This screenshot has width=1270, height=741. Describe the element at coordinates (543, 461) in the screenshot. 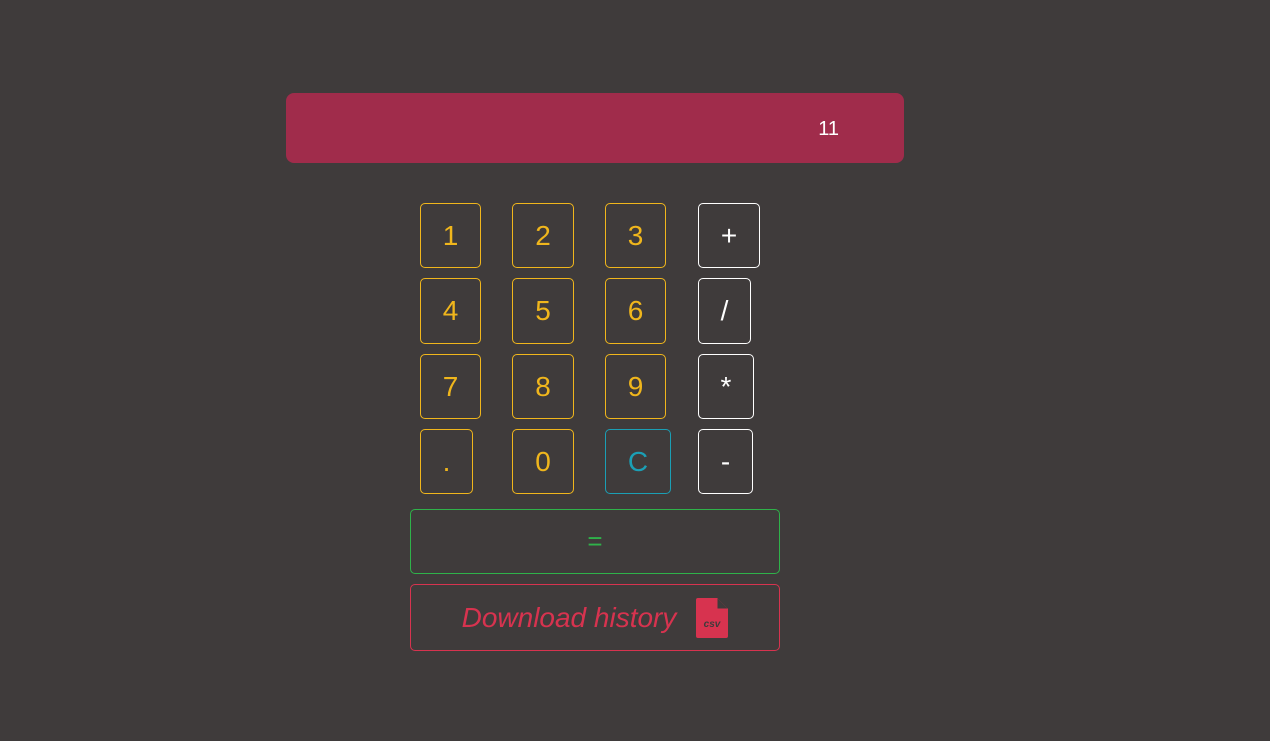

I see `key-0: 0` at that location.